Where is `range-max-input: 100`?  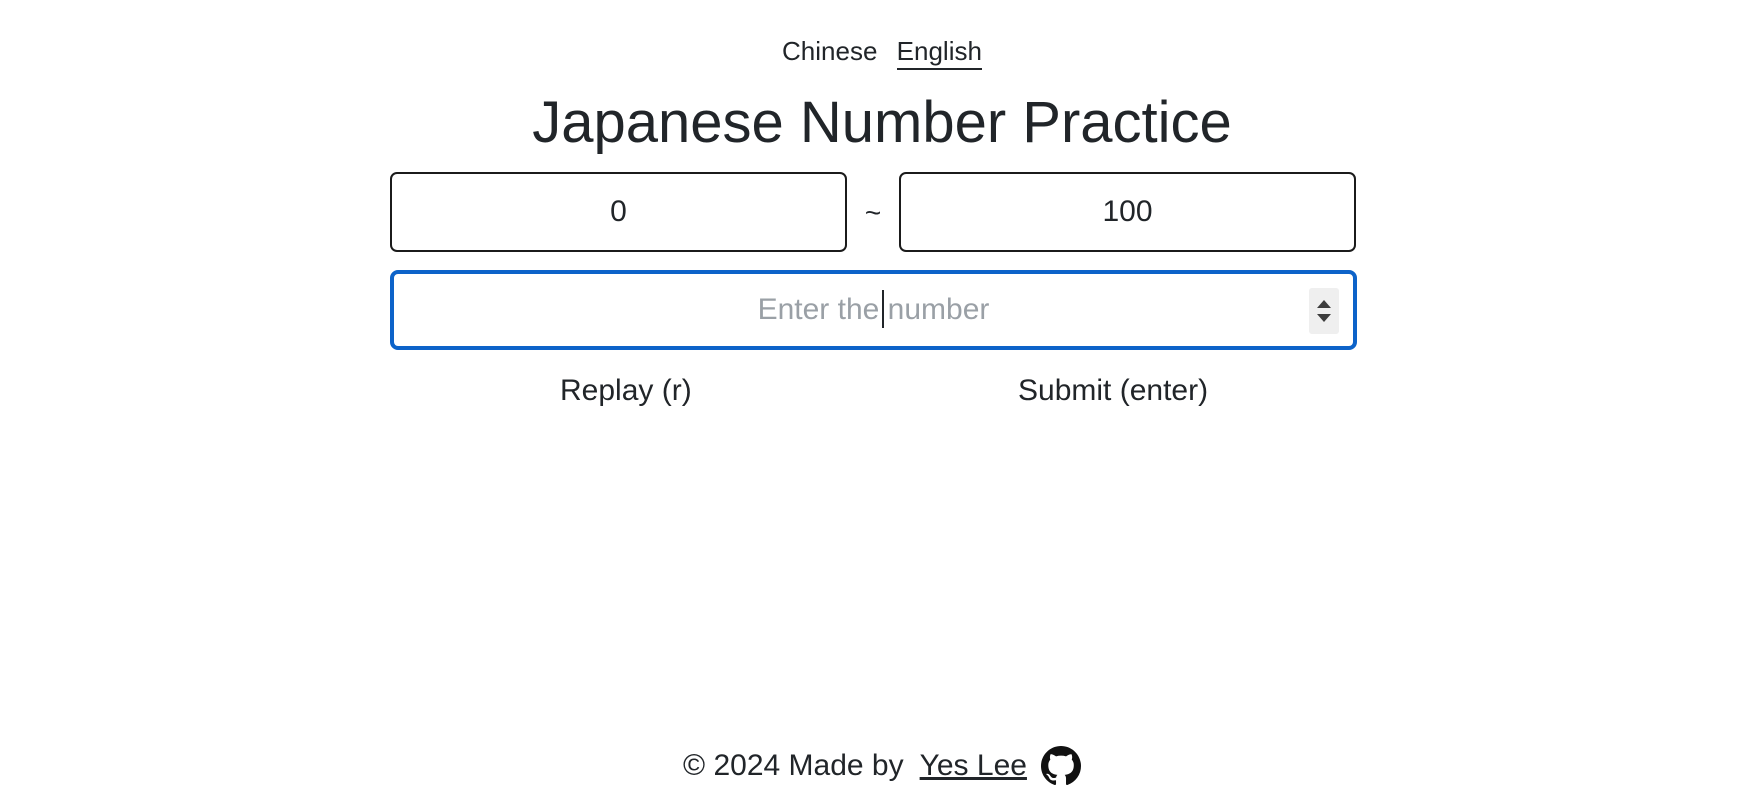
range-max-input: 100 is located at coordinates (1127, 212).